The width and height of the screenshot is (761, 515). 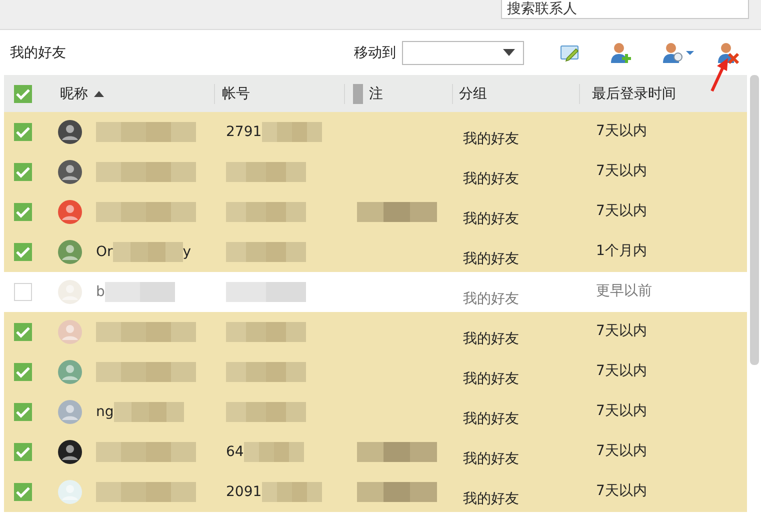 What do you see at coordinates (375, 492) in the screenshot?
I see `contact-row: 2091 我的好友 7天以内` at bounding box center [375, 492].